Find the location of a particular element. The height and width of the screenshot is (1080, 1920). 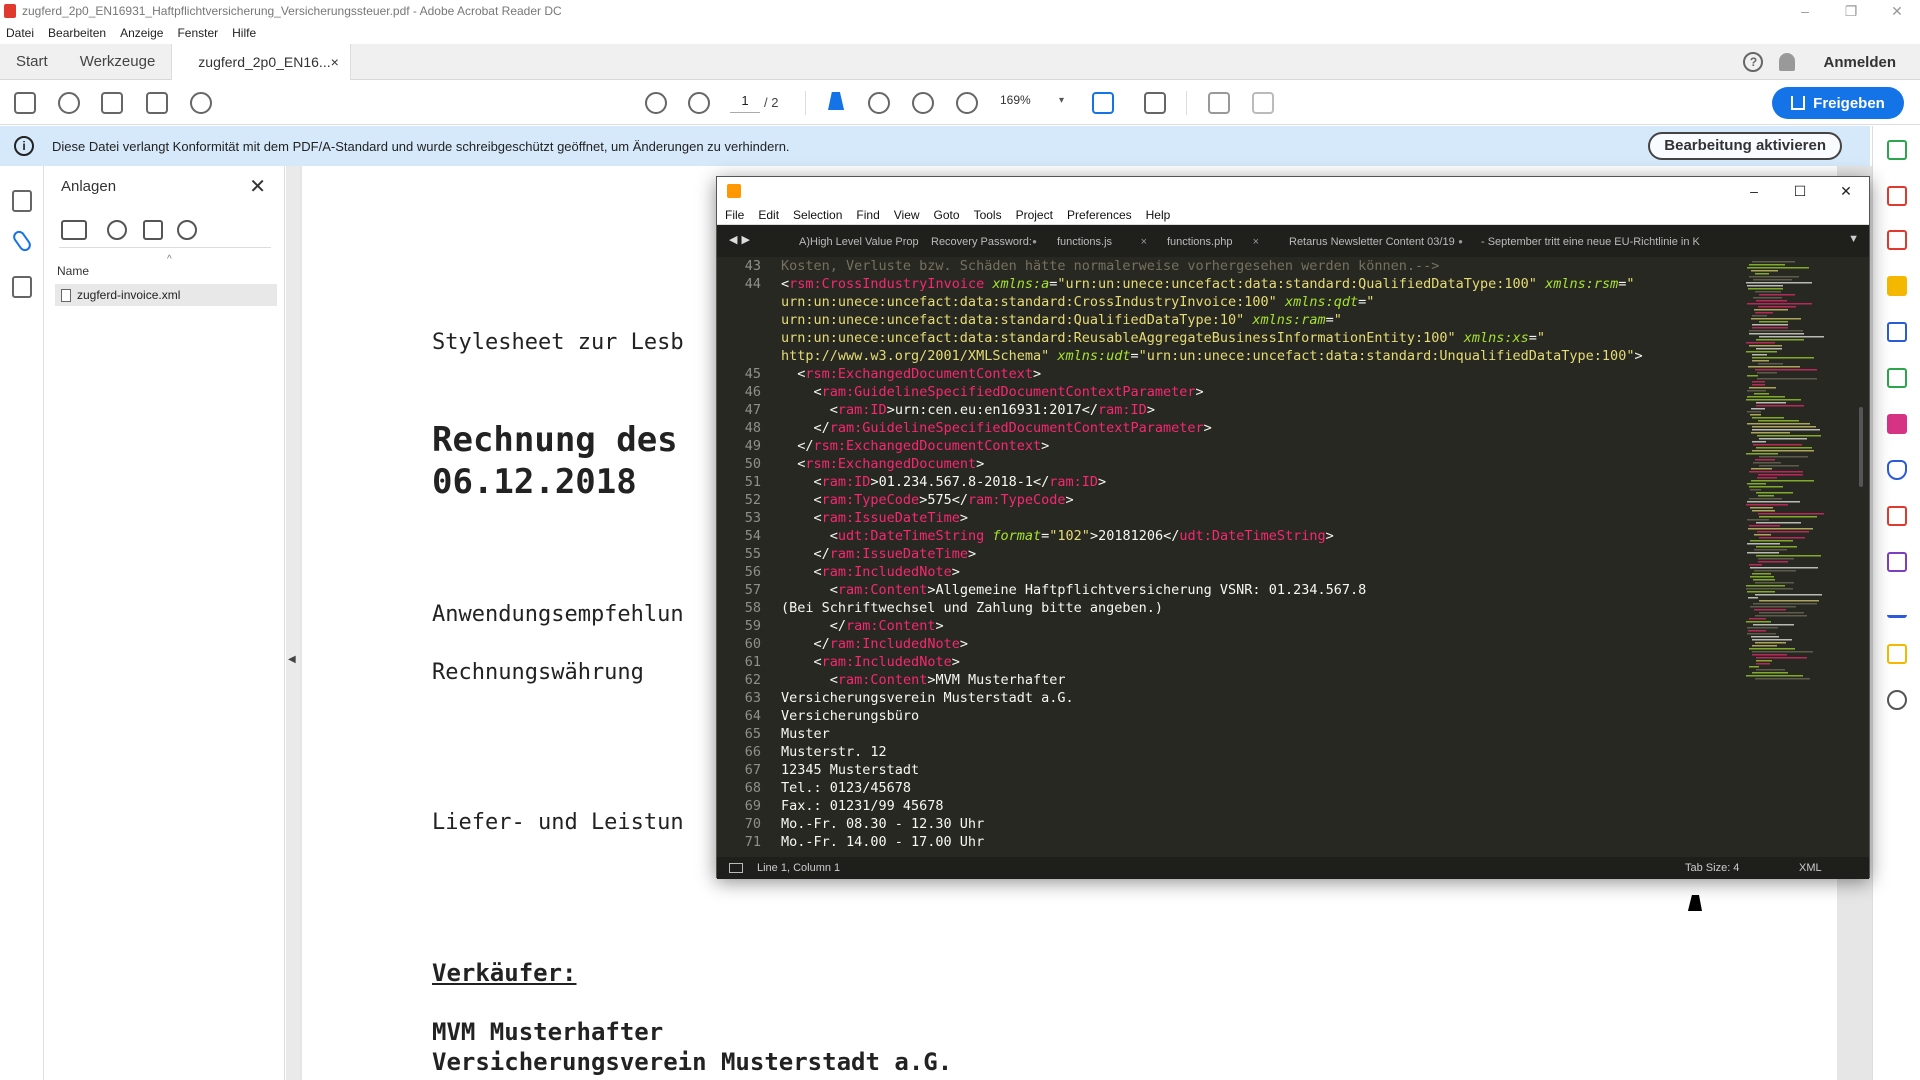

zoom-out-icon is located at coordinates (923, 103).